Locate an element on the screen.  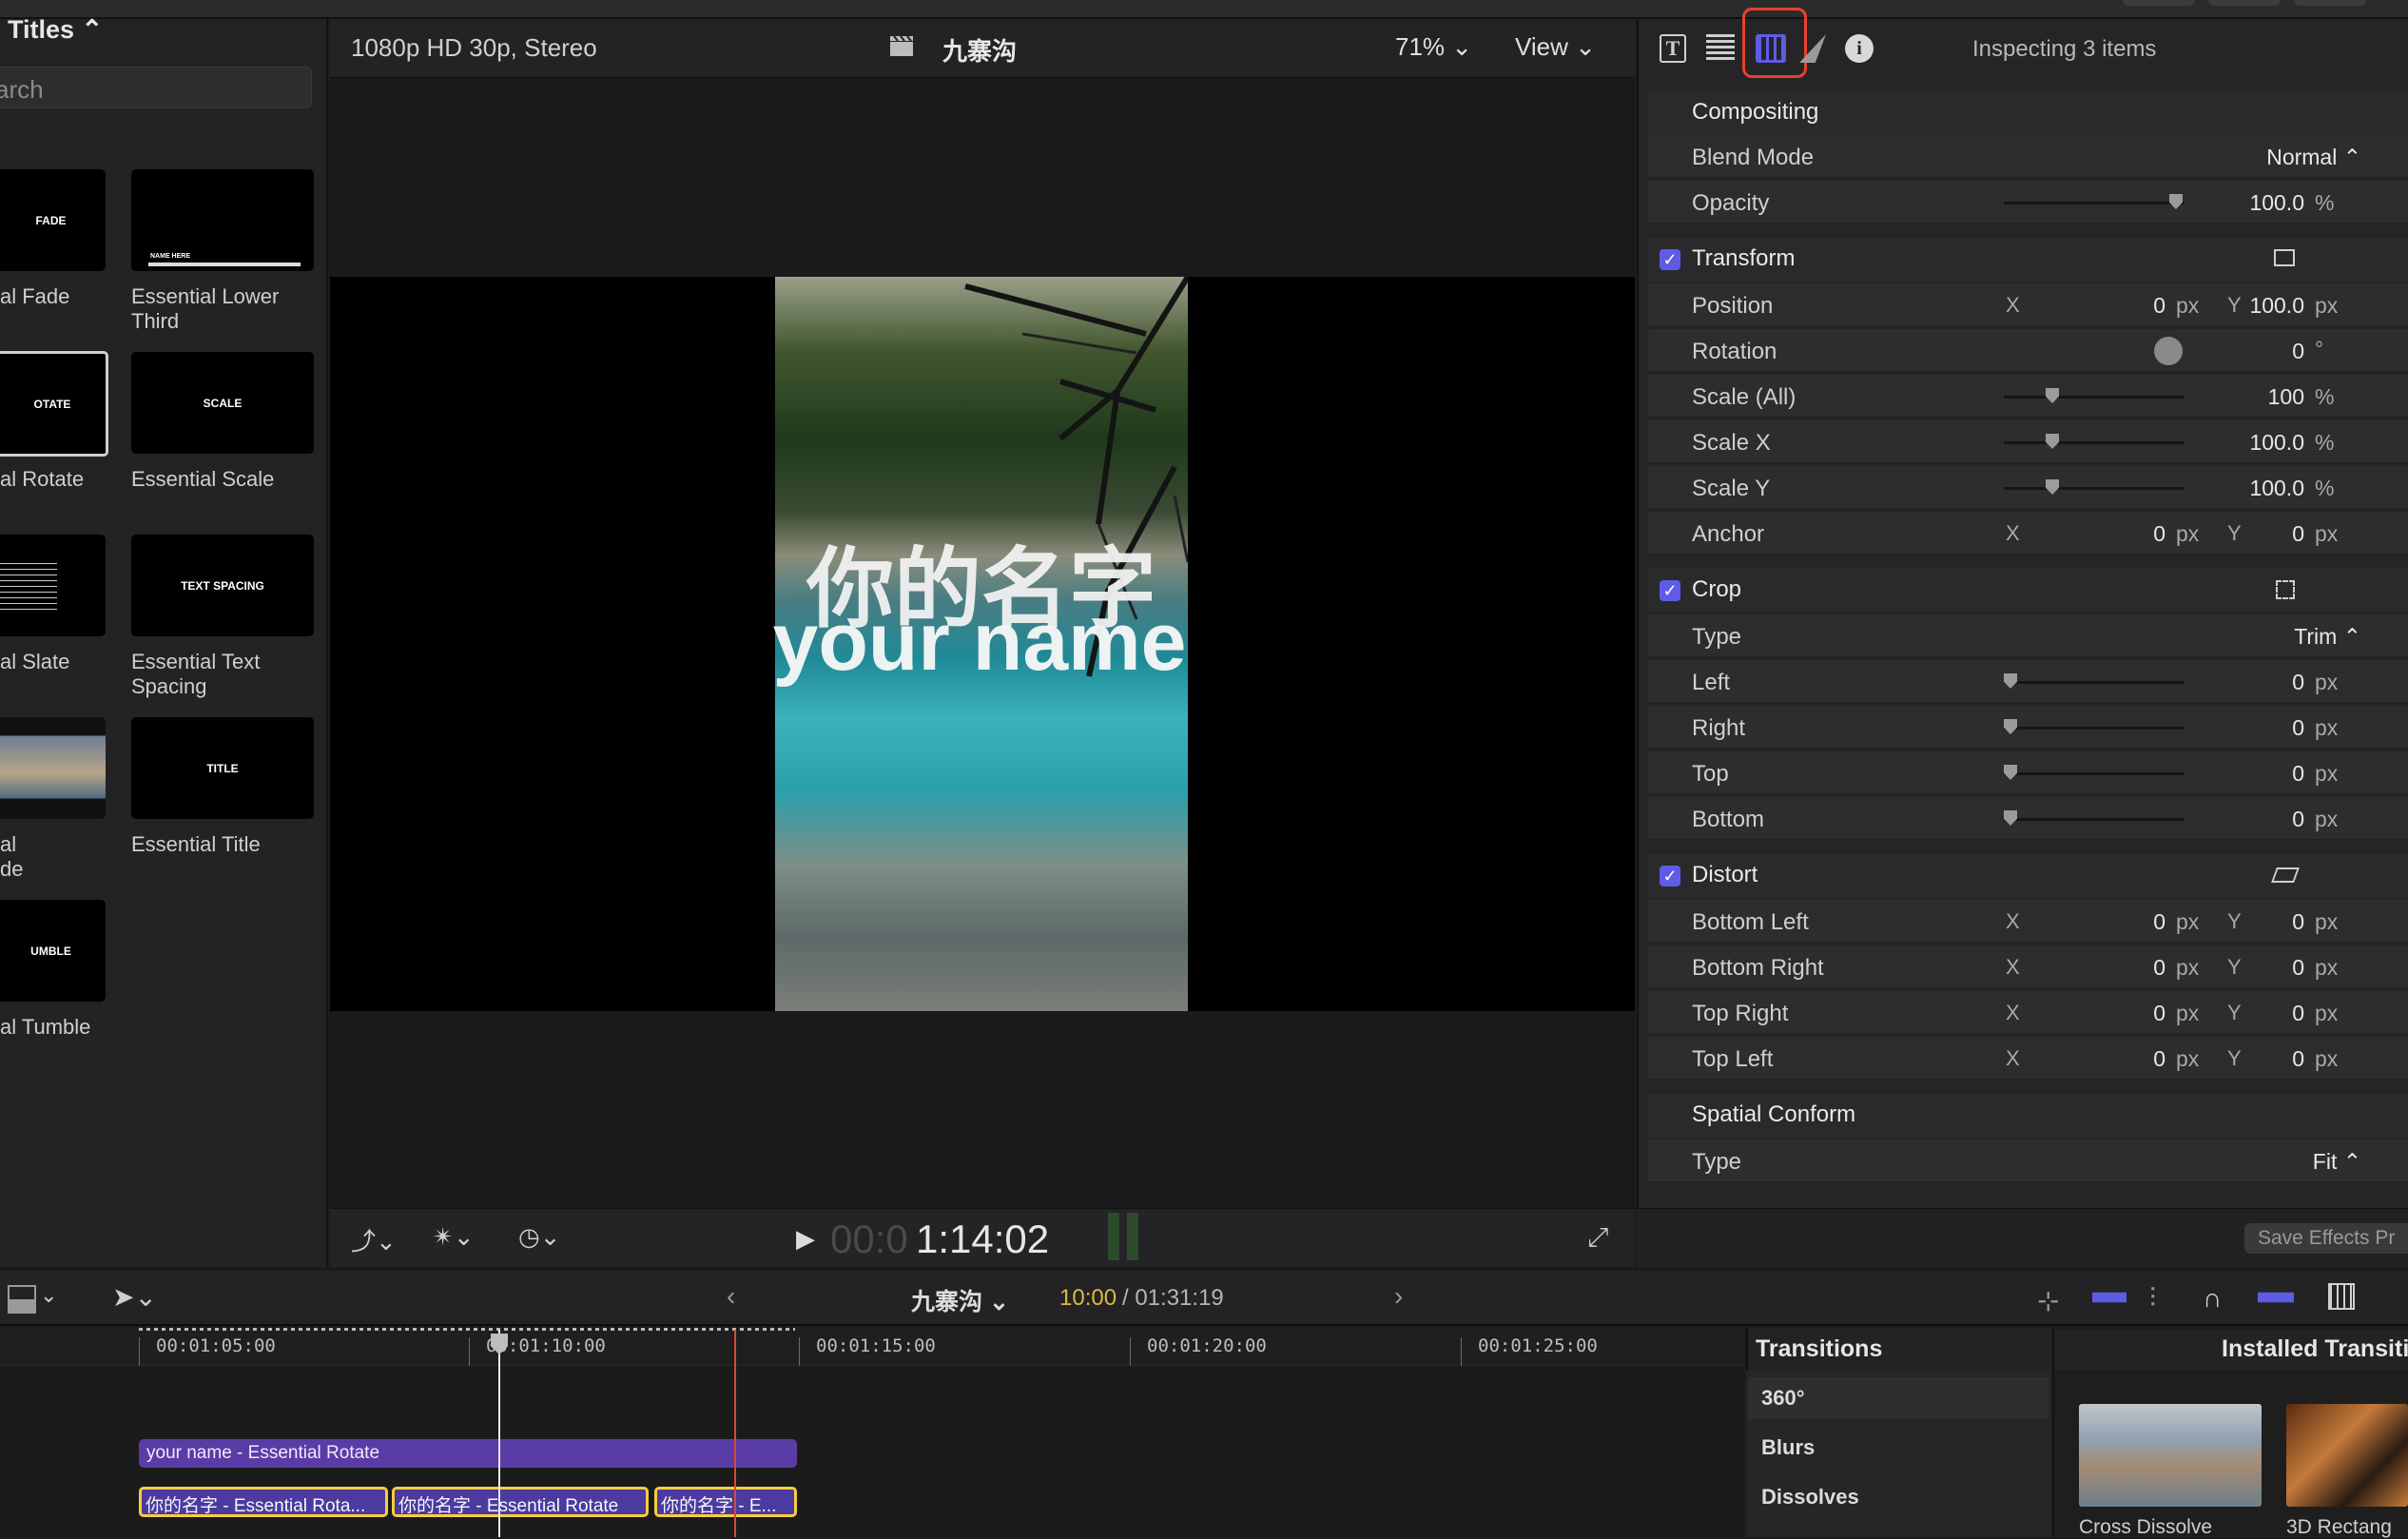
scale-y-slider is located at coordinates (2094, 488).